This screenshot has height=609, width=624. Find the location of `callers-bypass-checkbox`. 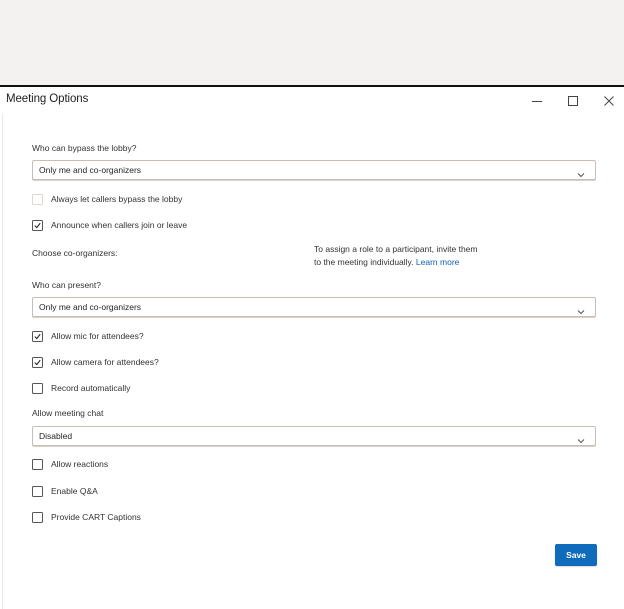

callers-bypass-checkbox is located at coordinates (37, 199).